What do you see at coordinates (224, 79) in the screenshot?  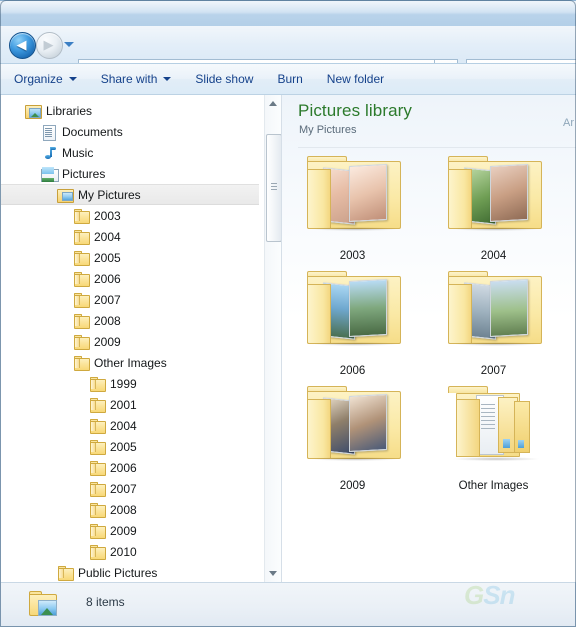 I see `toolbar-item-slide-show: Slide show` at bounding box center [224, 79].